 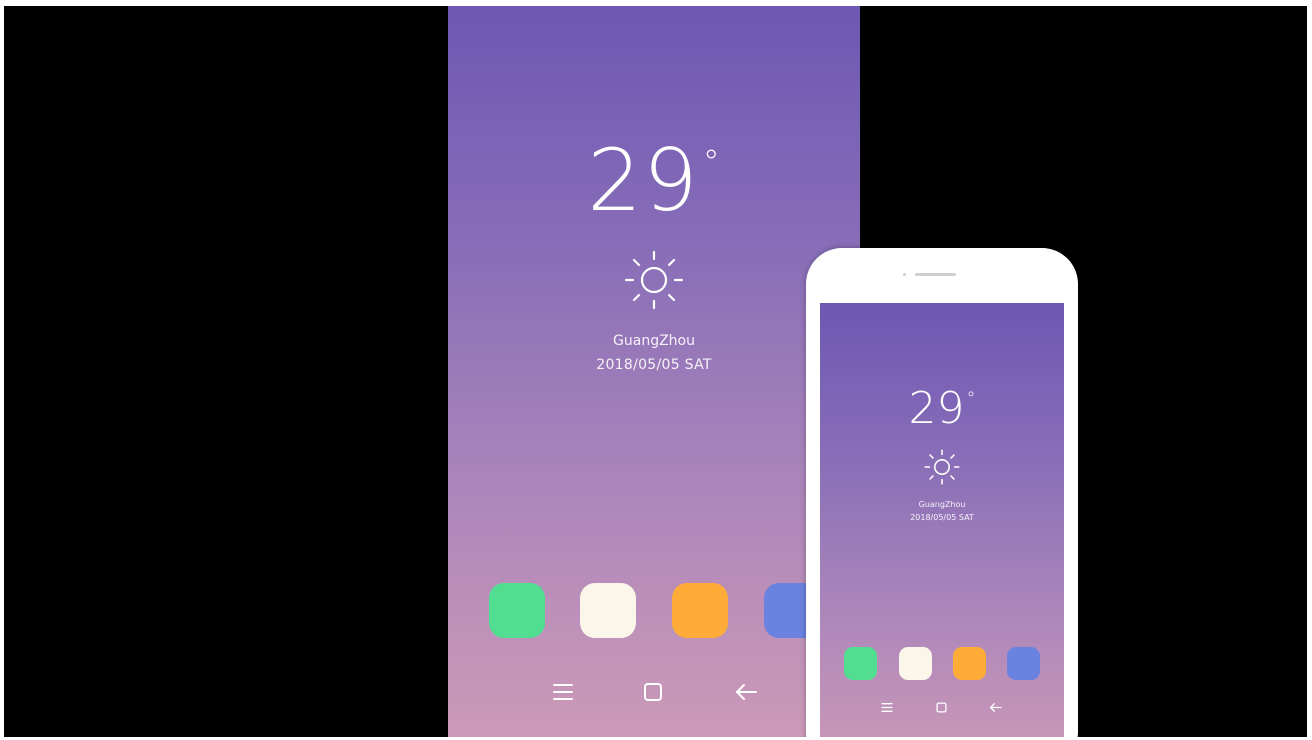 I want to click on front-camera, so click(x=904, y=274).